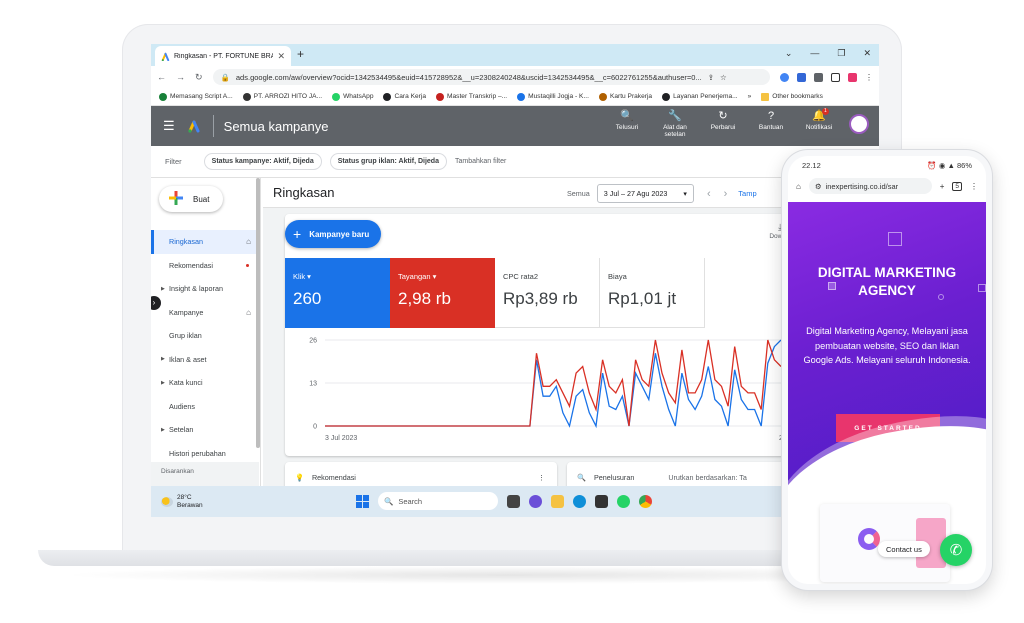 This screenshot has height=623, width=1024. Describe the element at coordinates (337, 293) in the screenshot. I see `metric-card: Klik ▾ 260` at that location.